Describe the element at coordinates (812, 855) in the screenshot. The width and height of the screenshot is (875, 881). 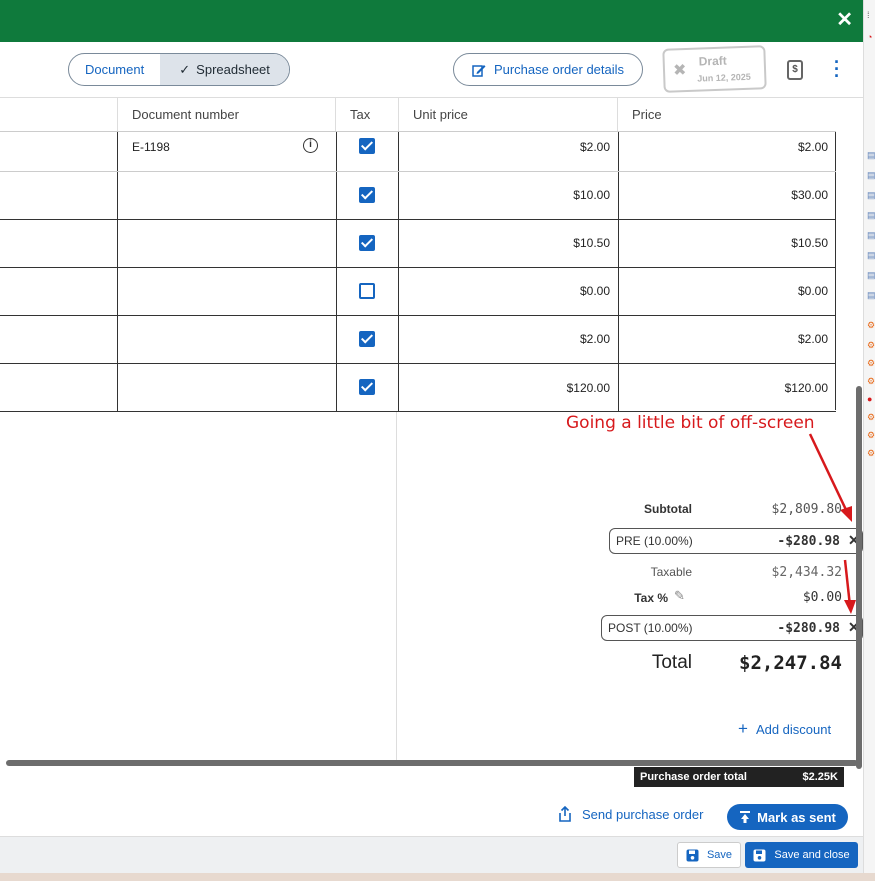
I see `save-and-close-label: Save and close` at that location.